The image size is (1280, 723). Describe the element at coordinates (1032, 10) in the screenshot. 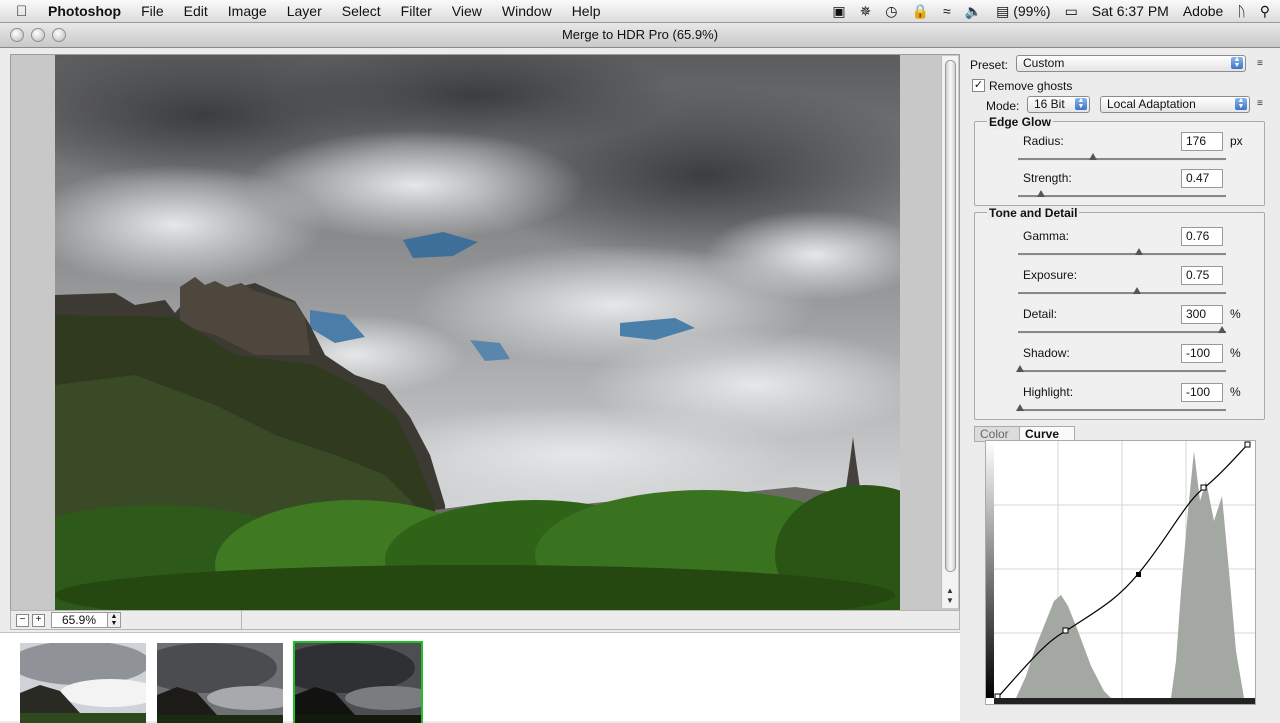

I see `battery-percent: (99%)` at that location.